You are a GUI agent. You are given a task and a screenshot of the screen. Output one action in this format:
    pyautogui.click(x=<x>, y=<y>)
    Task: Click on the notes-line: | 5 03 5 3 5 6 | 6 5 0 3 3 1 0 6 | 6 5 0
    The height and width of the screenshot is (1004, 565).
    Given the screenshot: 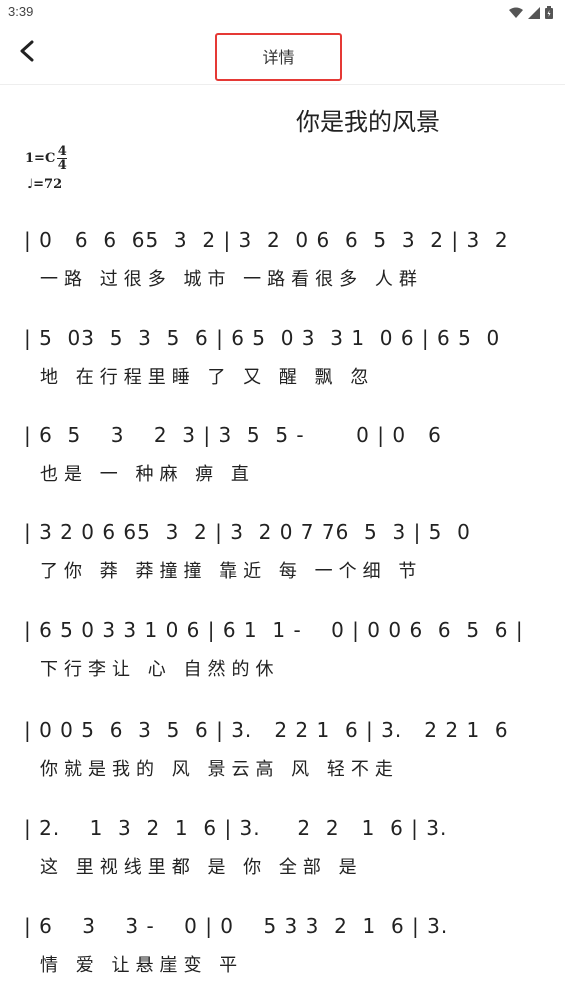 What is the action you would take?
    pyautogui.click(x=262, y=338)
    